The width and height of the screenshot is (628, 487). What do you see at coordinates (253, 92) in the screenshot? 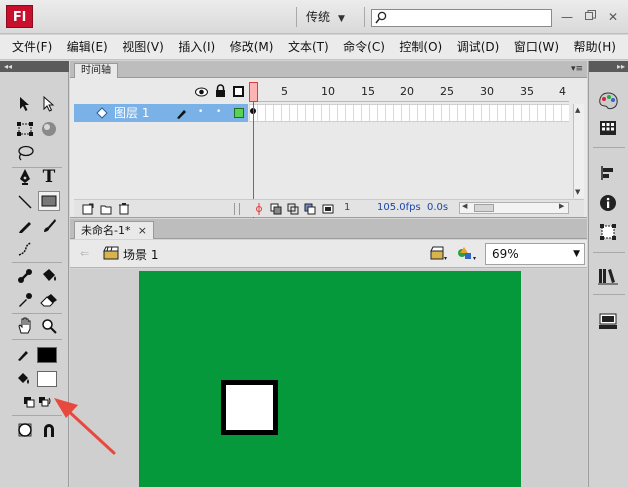
I see `playhead-handle` at bounding box center [253, 92].